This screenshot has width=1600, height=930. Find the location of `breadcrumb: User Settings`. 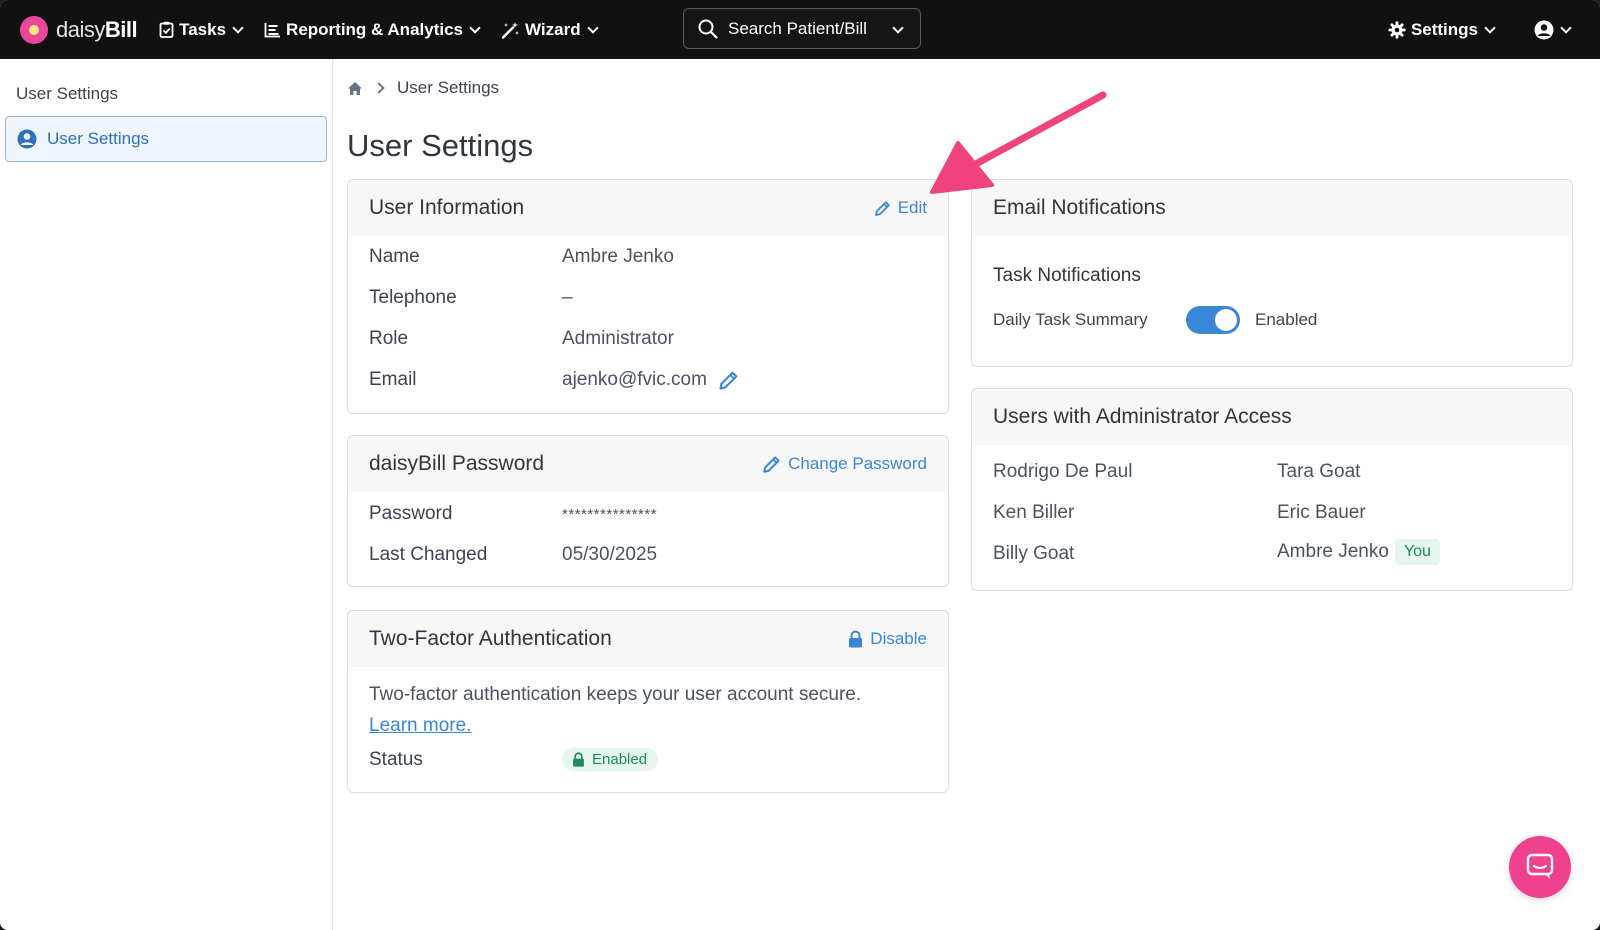

breadcrumb: User Settings is located at coordinates (423, 88).